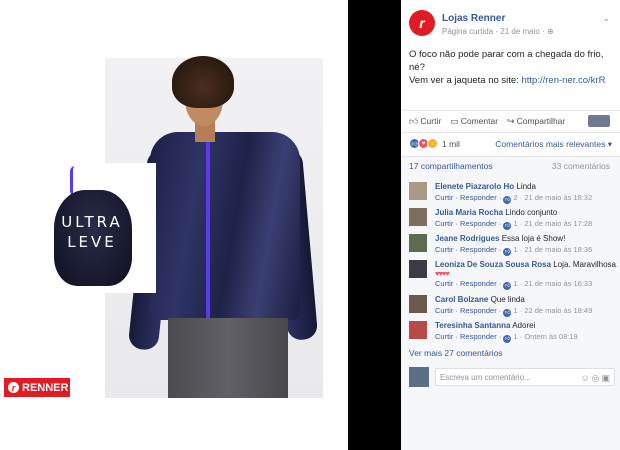  What do you see at coordinates (92, 242) in the screenshot?
I see `pouch-text-line2: LEVE` at bounding box center [92, 242].